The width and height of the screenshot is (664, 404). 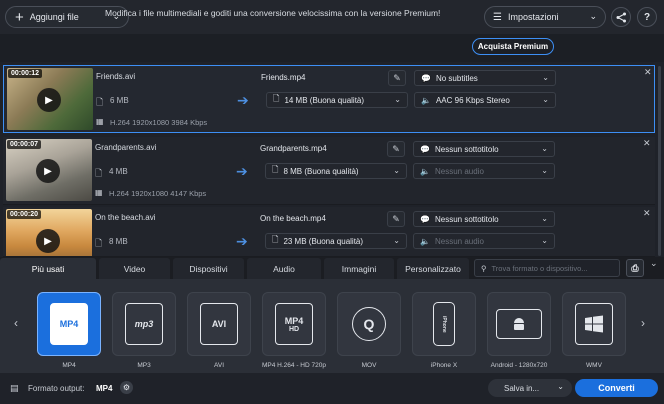 What do you see at coordinates (369, 365) in the screenshot?
I see `format-label: MOV` at bounding box center [369, 365].